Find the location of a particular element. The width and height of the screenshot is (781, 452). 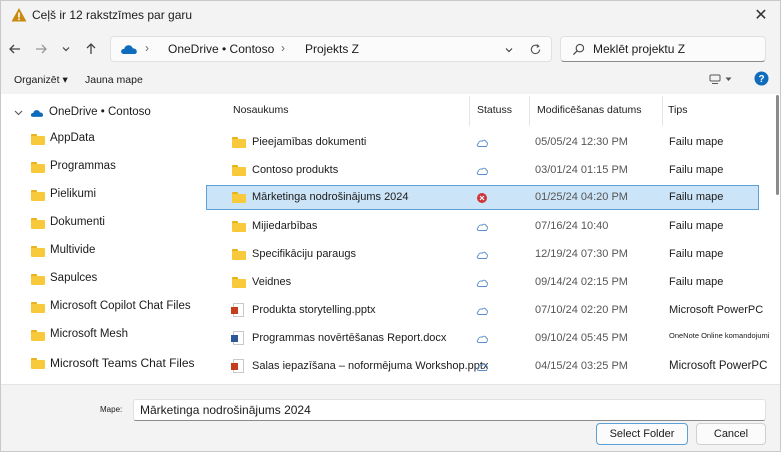

tree-item-label: Dokumenti is located at coordinates (77, 222).